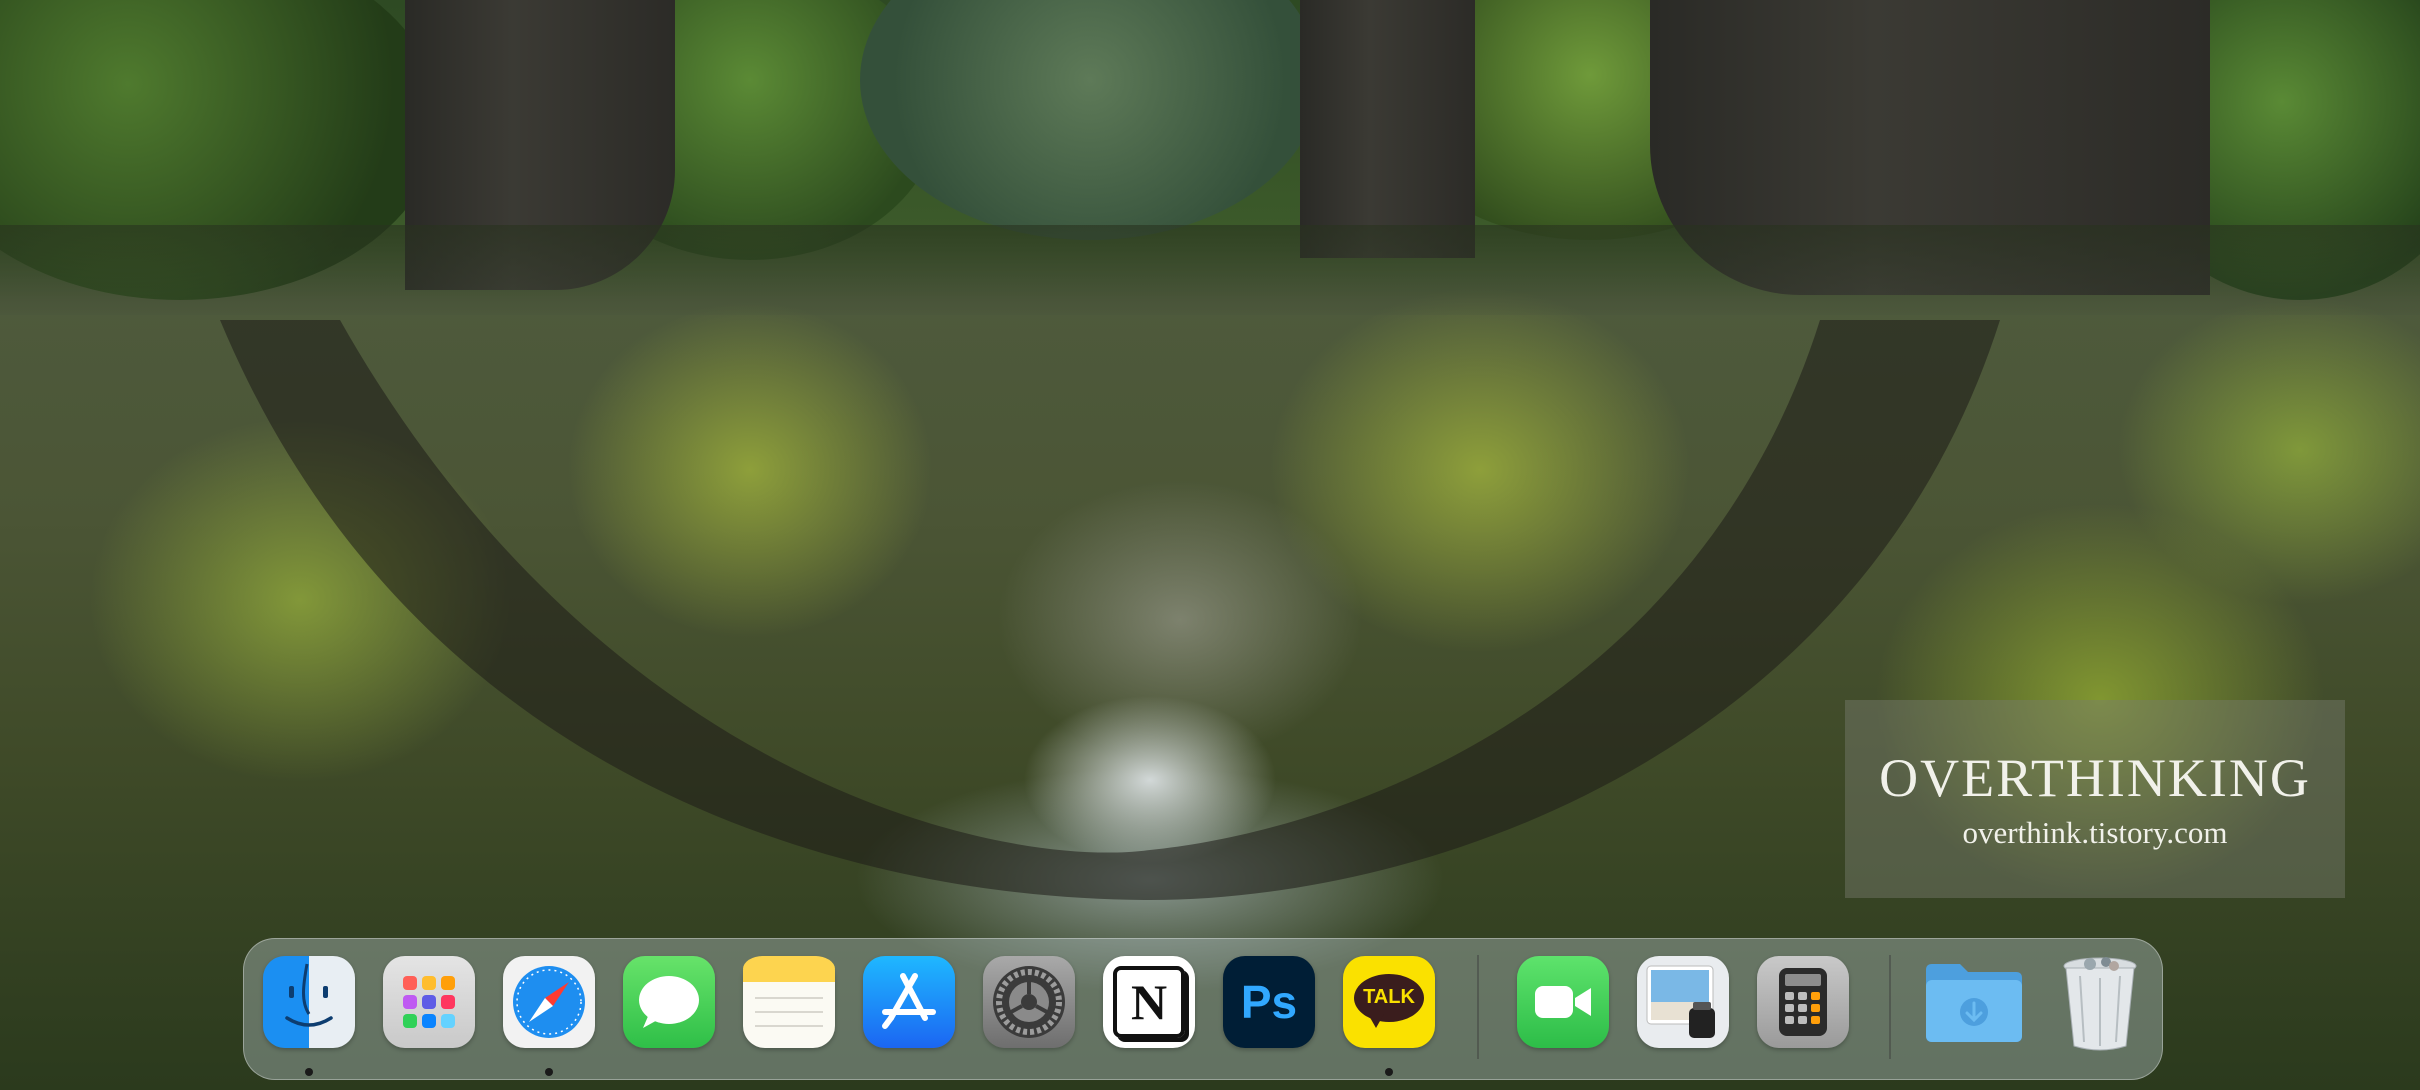  I want to click on dock-item-trash, so click(2100, 1003).